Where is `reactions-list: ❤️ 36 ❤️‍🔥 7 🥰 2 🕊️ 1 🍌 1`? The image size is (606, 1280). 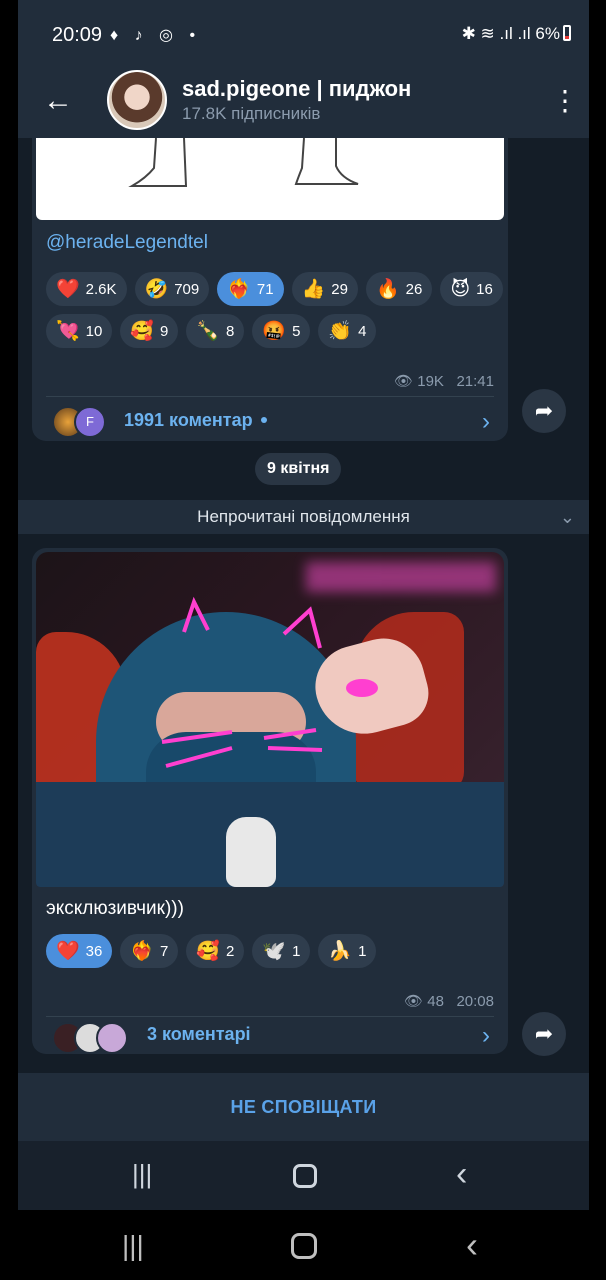 reactions-list: ❤️ 36 ❤️‍🔥 7 🥰 2 🕊️ 1 🍌 1 is located at coordinates (276, 951).